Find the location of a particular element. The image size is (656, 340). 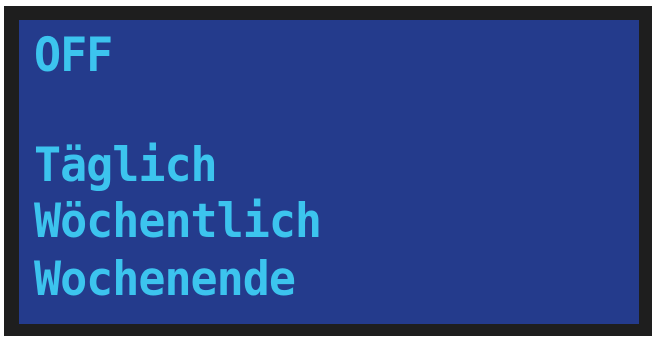

status-text-off: OFF is located at coordinates (73, 54).